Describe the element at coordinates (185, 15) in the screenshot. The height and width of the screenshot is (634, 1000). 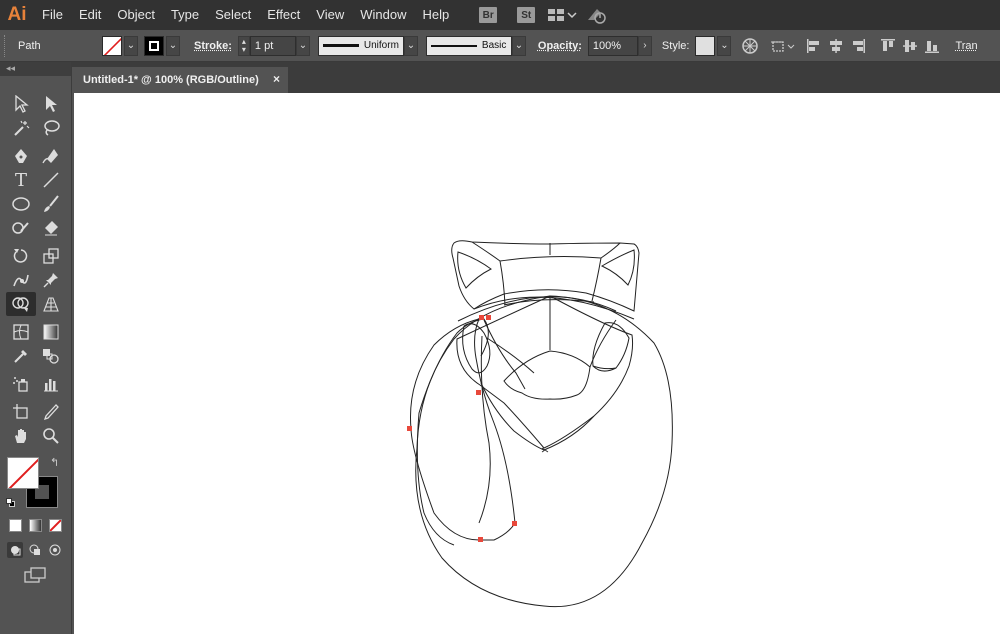
I see `menu-type: Type` at that location.